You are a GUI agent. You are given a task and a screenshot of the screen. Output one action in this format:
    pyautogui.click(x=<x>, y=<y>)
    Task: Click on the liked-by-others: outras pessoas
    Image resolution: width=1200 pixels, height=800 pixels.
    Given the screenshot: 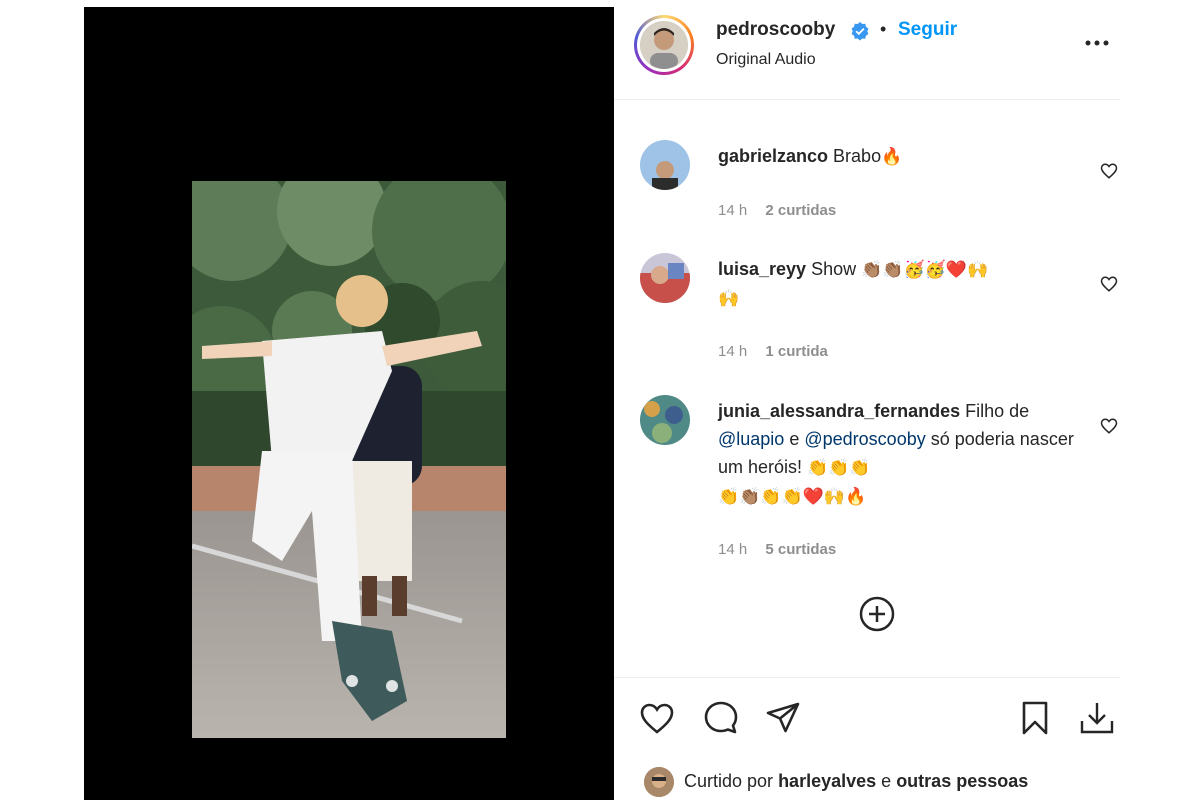 What is the action you would take?
    pyautogui.click(x=962, y=781)
    